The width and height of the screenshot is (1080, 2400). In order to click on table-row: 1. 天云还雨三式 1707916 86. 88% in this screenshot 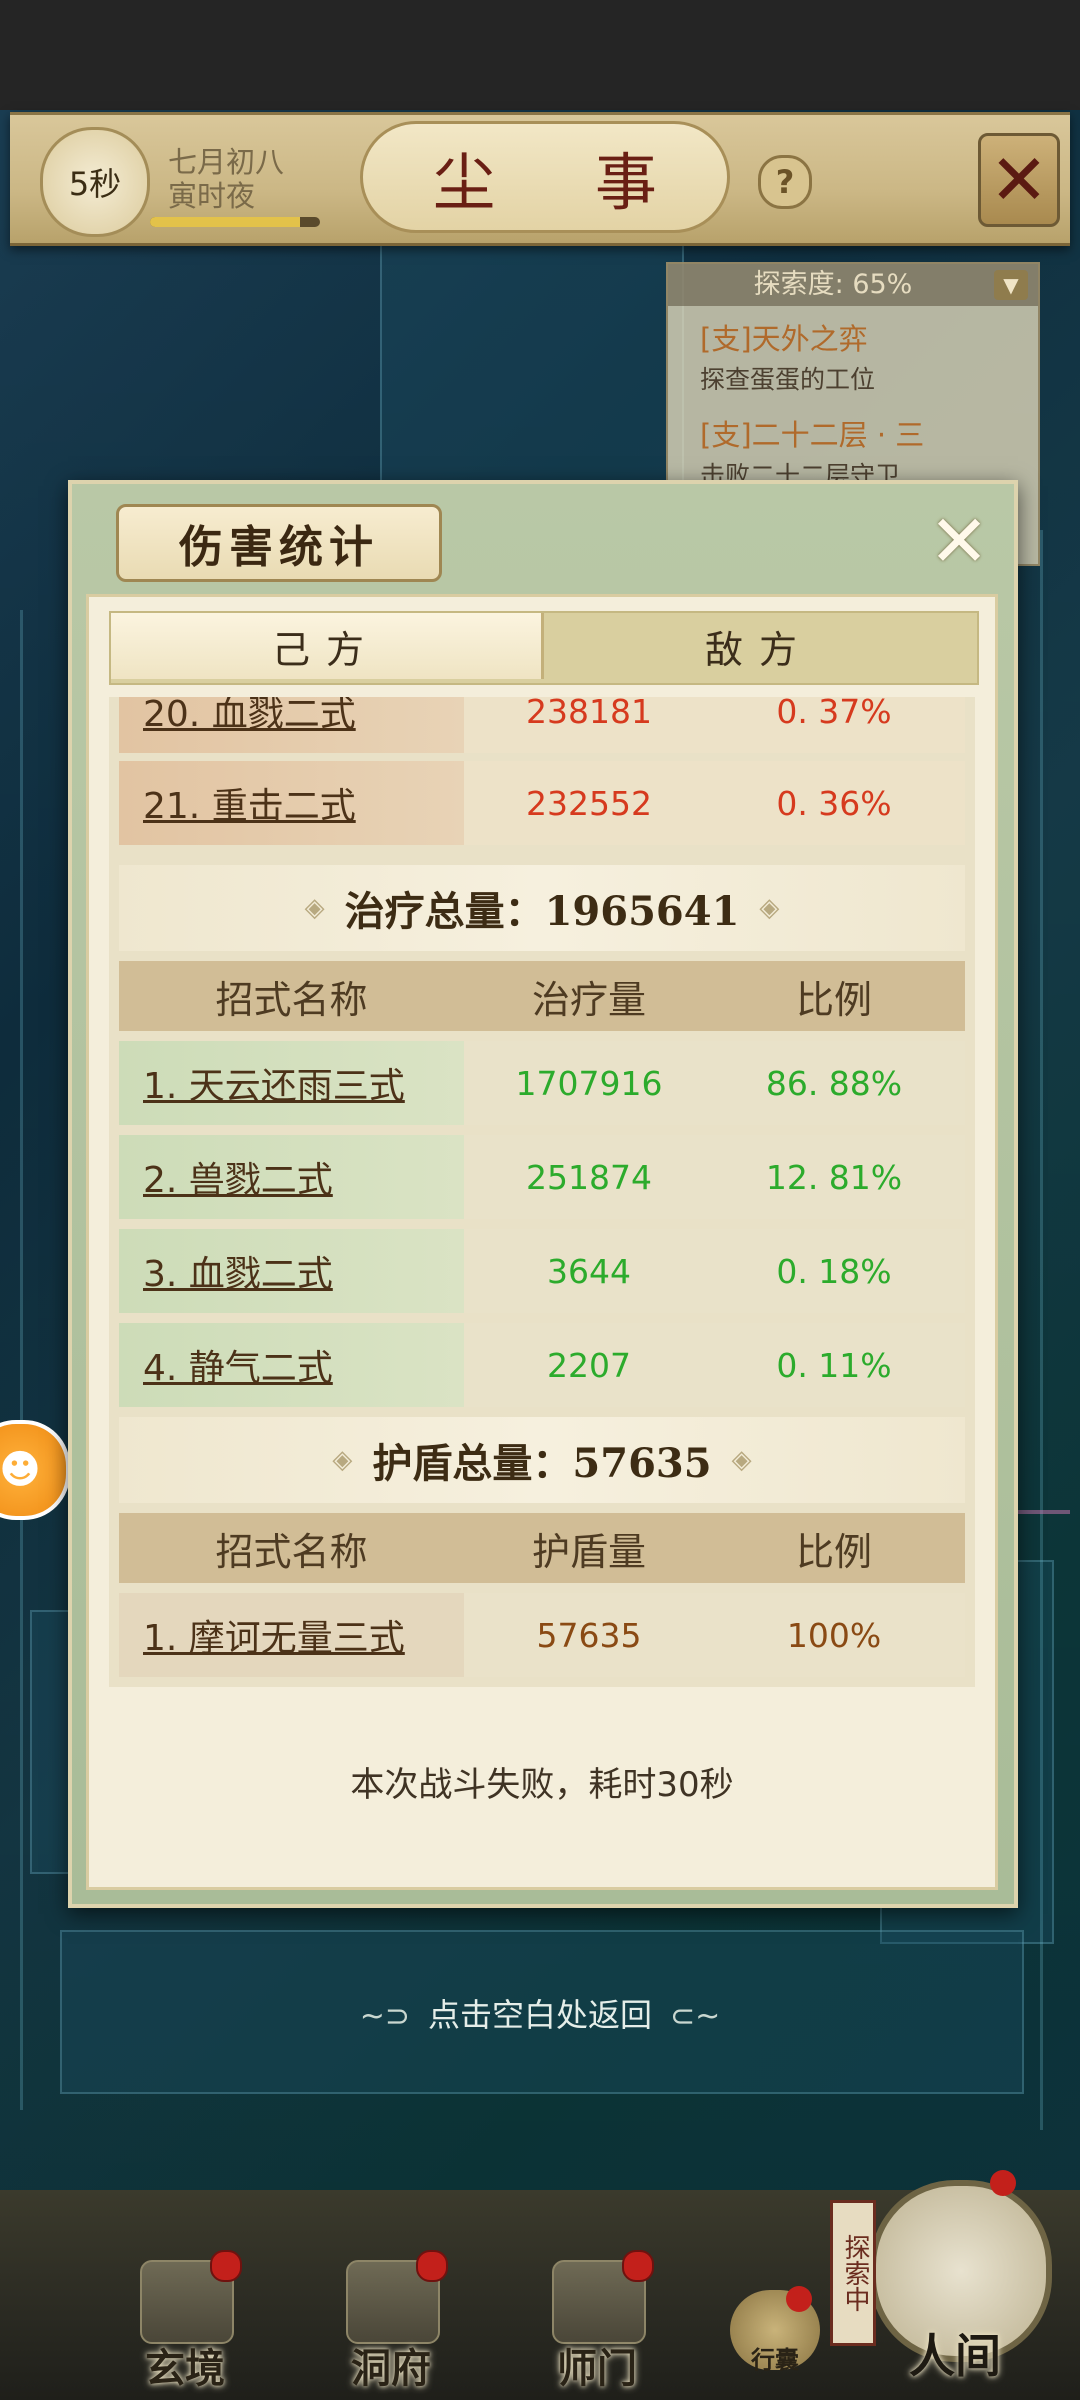, I will do `click(542, 1083)`.